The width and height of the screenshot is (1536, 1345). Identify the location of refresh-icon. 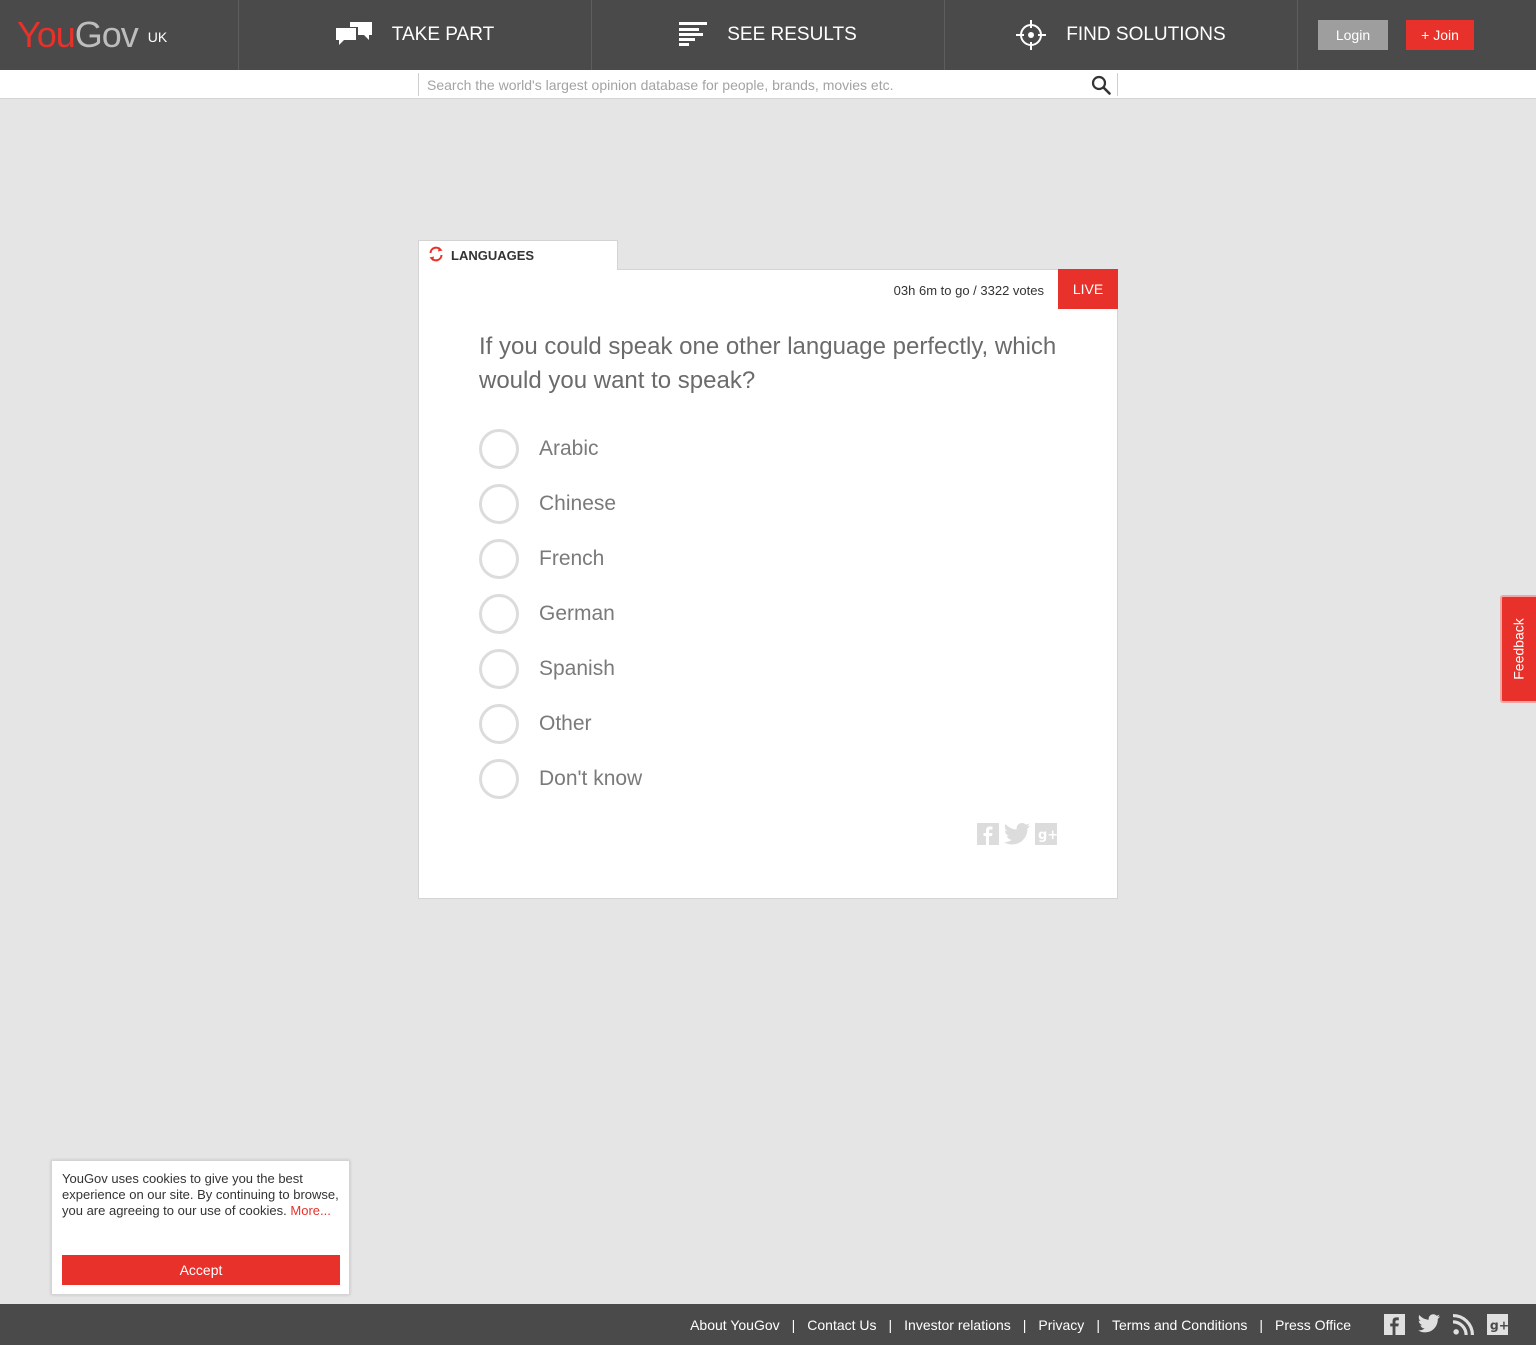
(436, 255).